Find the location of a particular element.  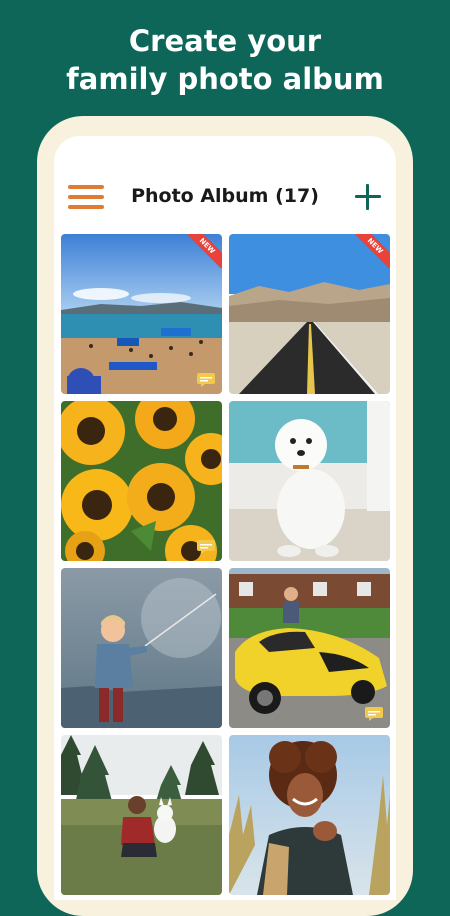

white-dog-photo is located at coordinates (309, 481).